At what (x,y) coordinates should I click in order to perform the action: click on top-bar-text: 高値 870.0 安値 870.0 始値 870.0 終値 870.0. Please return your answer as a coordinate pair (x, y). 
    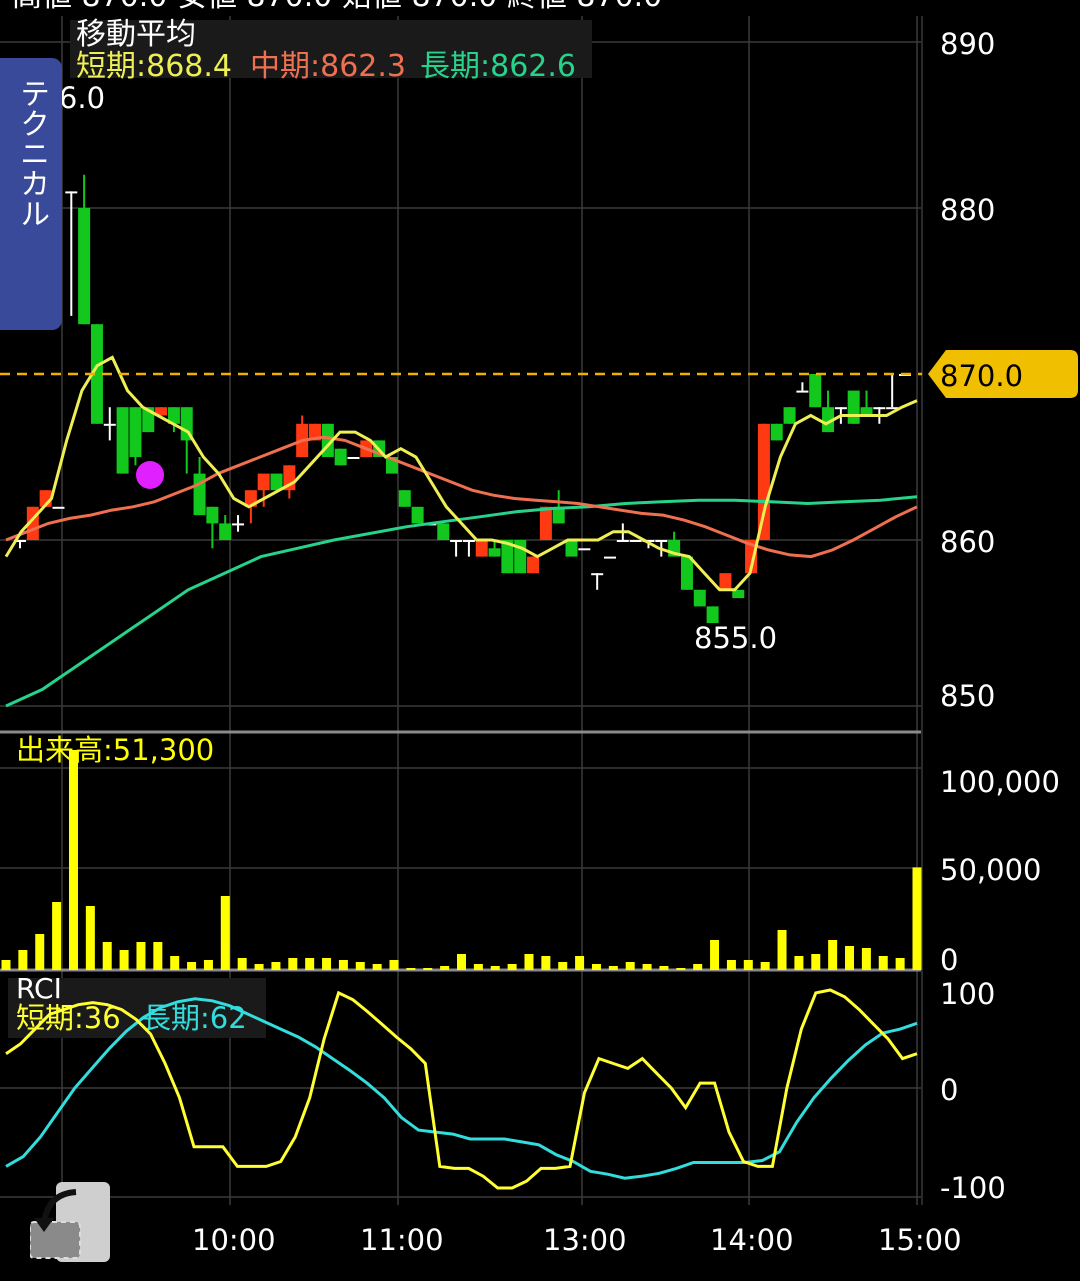
    Looking at the image, I should click on (337, 7).